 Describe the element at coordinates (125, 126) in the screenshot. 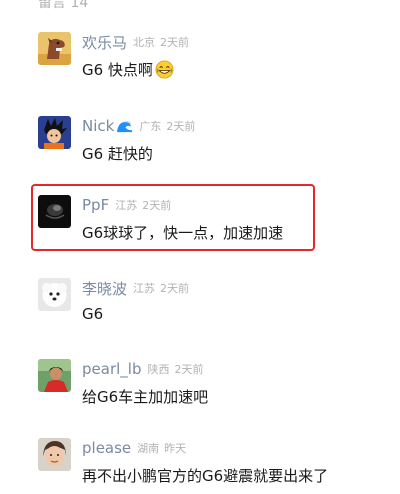

I see `wave-emoji-icon` at that location.